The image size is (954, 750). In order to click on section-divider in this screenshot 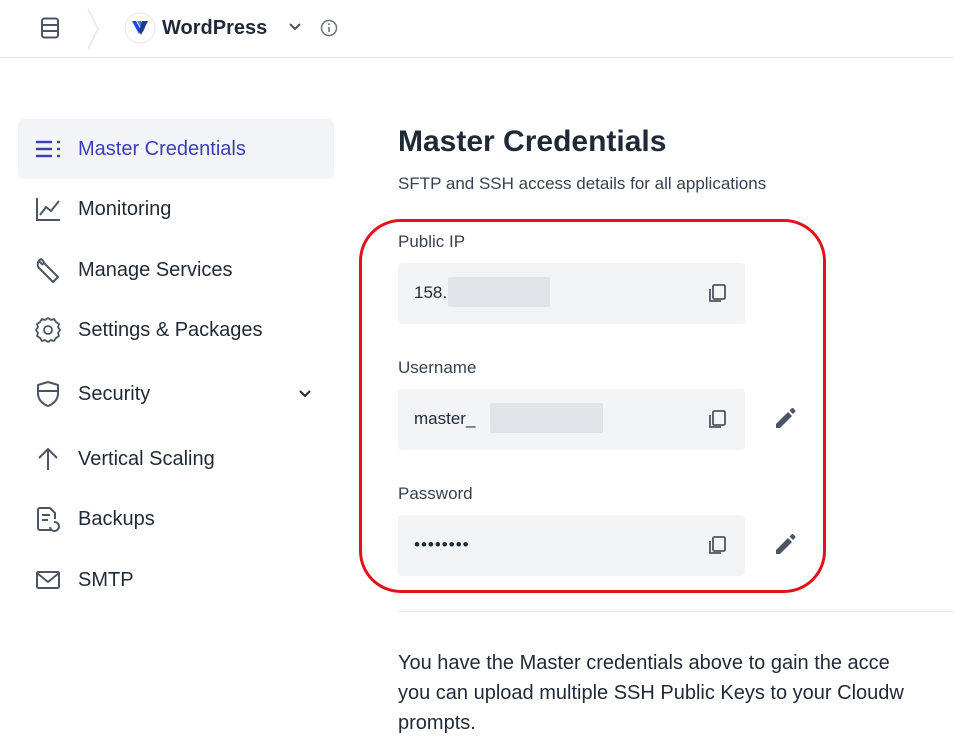, I will do `click(676, 611)`.